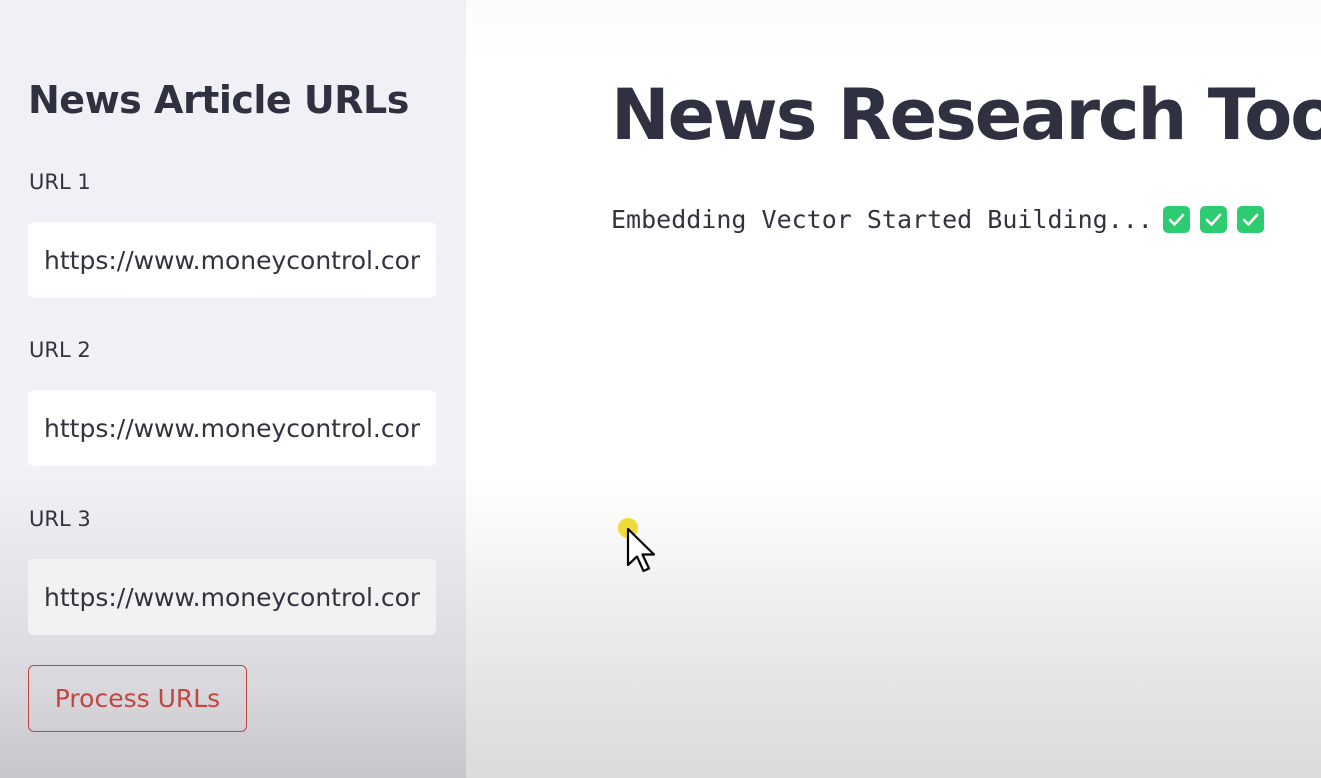 The height and width of the screenshot is (778, 1321). What do you see at coordinates (60, 350) in the screenshot?
I see `url-2-label: URL 2` at bounding box center [60, 350].